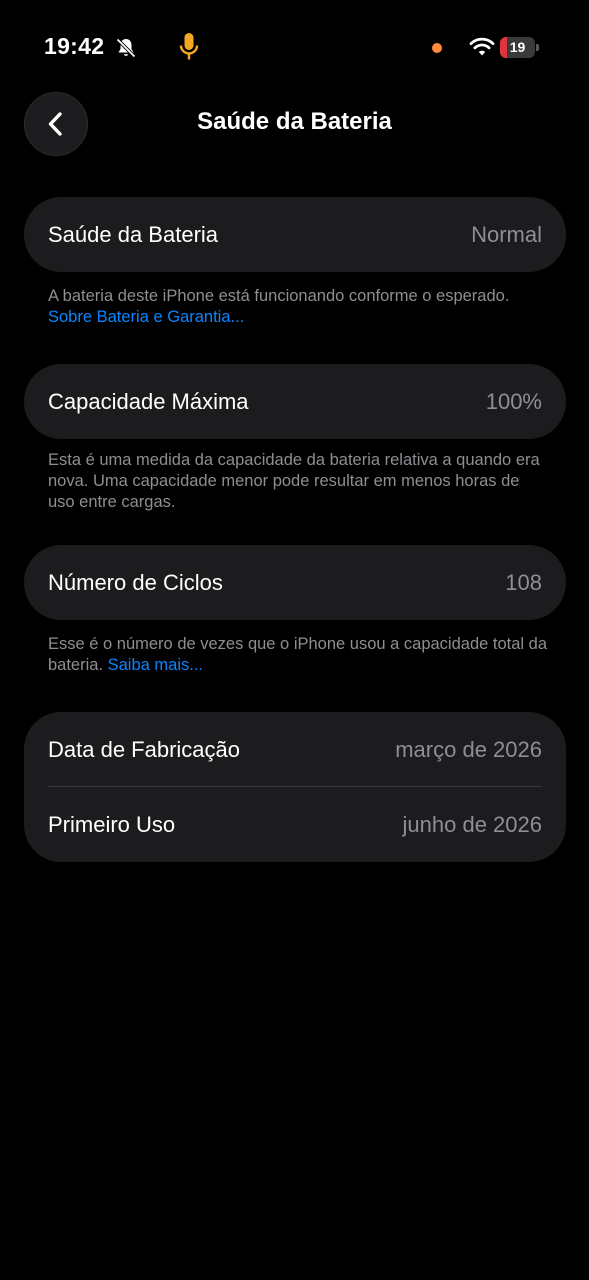 The width and height of the screenshot is (589, 1280). What do you see at coordinates (506, 234) in the screenshot?
I see `battery-health-value: Normal` at bounding box center [506, 234].